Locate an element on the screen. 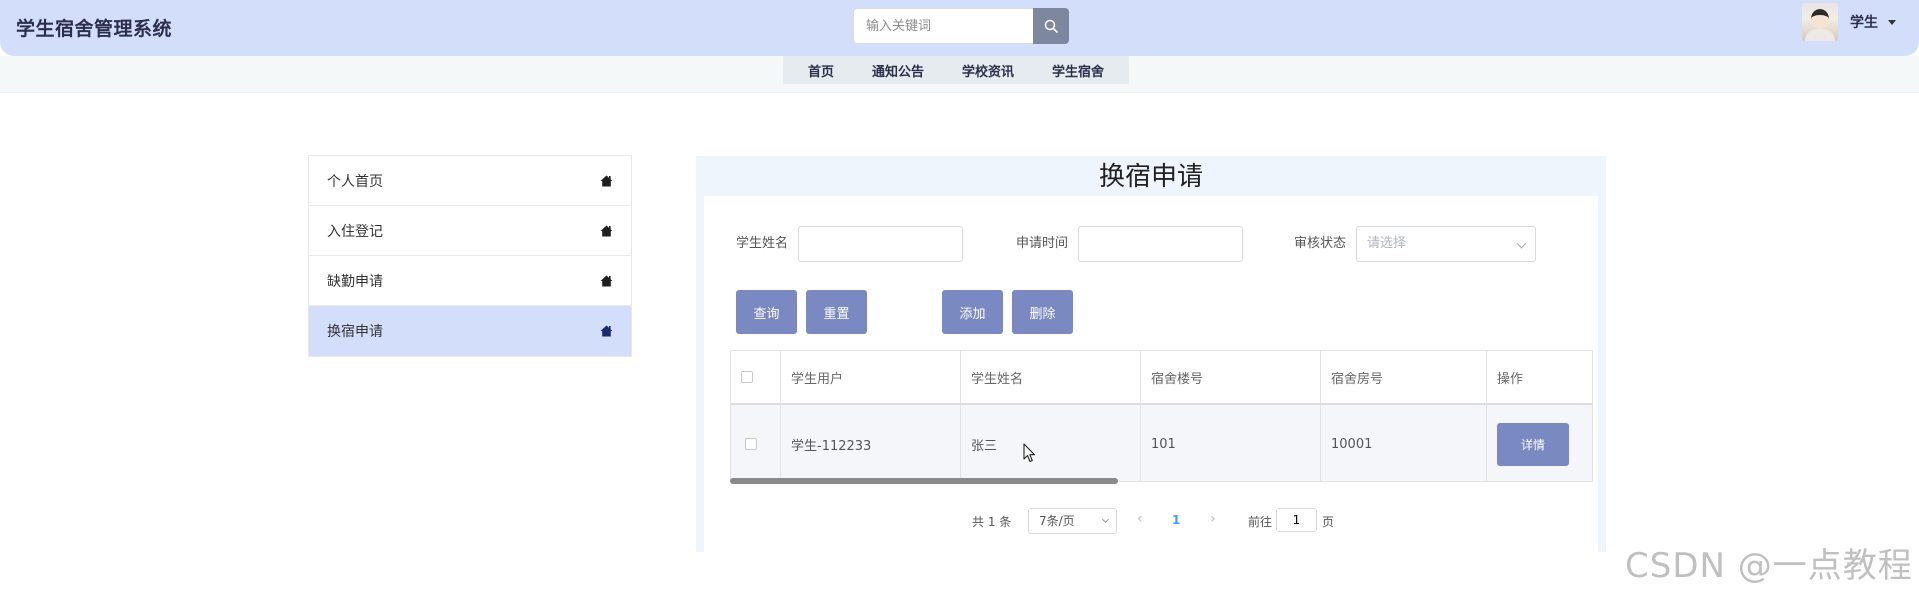 The height and width of the screenshot is (591, 1919). page-suffix: 页 is located at coordinates (1328, 522).